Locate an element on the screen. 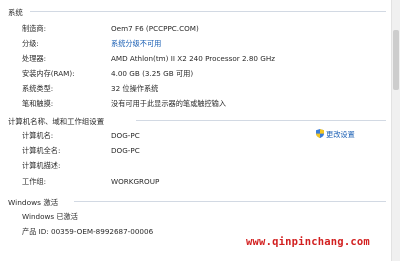 This screenshot has height=261, width=400. rating-label: 分级: is located at coordinates (30, 43).